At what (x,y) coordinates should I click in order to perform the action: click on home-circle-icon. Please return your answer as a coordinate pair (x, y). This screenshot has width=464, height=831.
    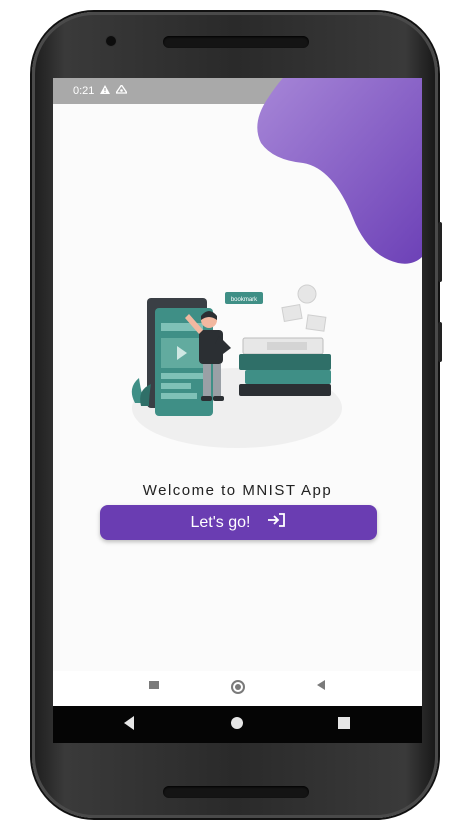
    Looking at the image, I should click on (238, 688).